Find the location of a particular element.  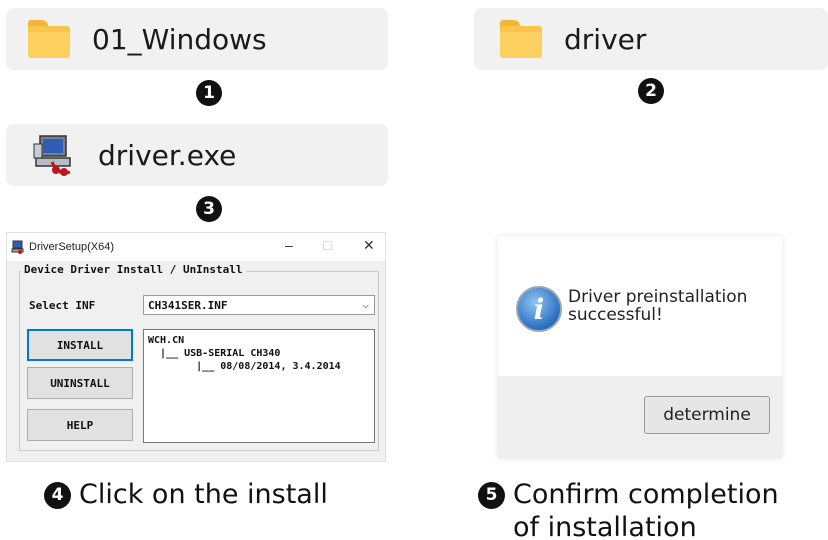

group-label: Device Driver Install / UnInstall is located at coordinates (133, 269).